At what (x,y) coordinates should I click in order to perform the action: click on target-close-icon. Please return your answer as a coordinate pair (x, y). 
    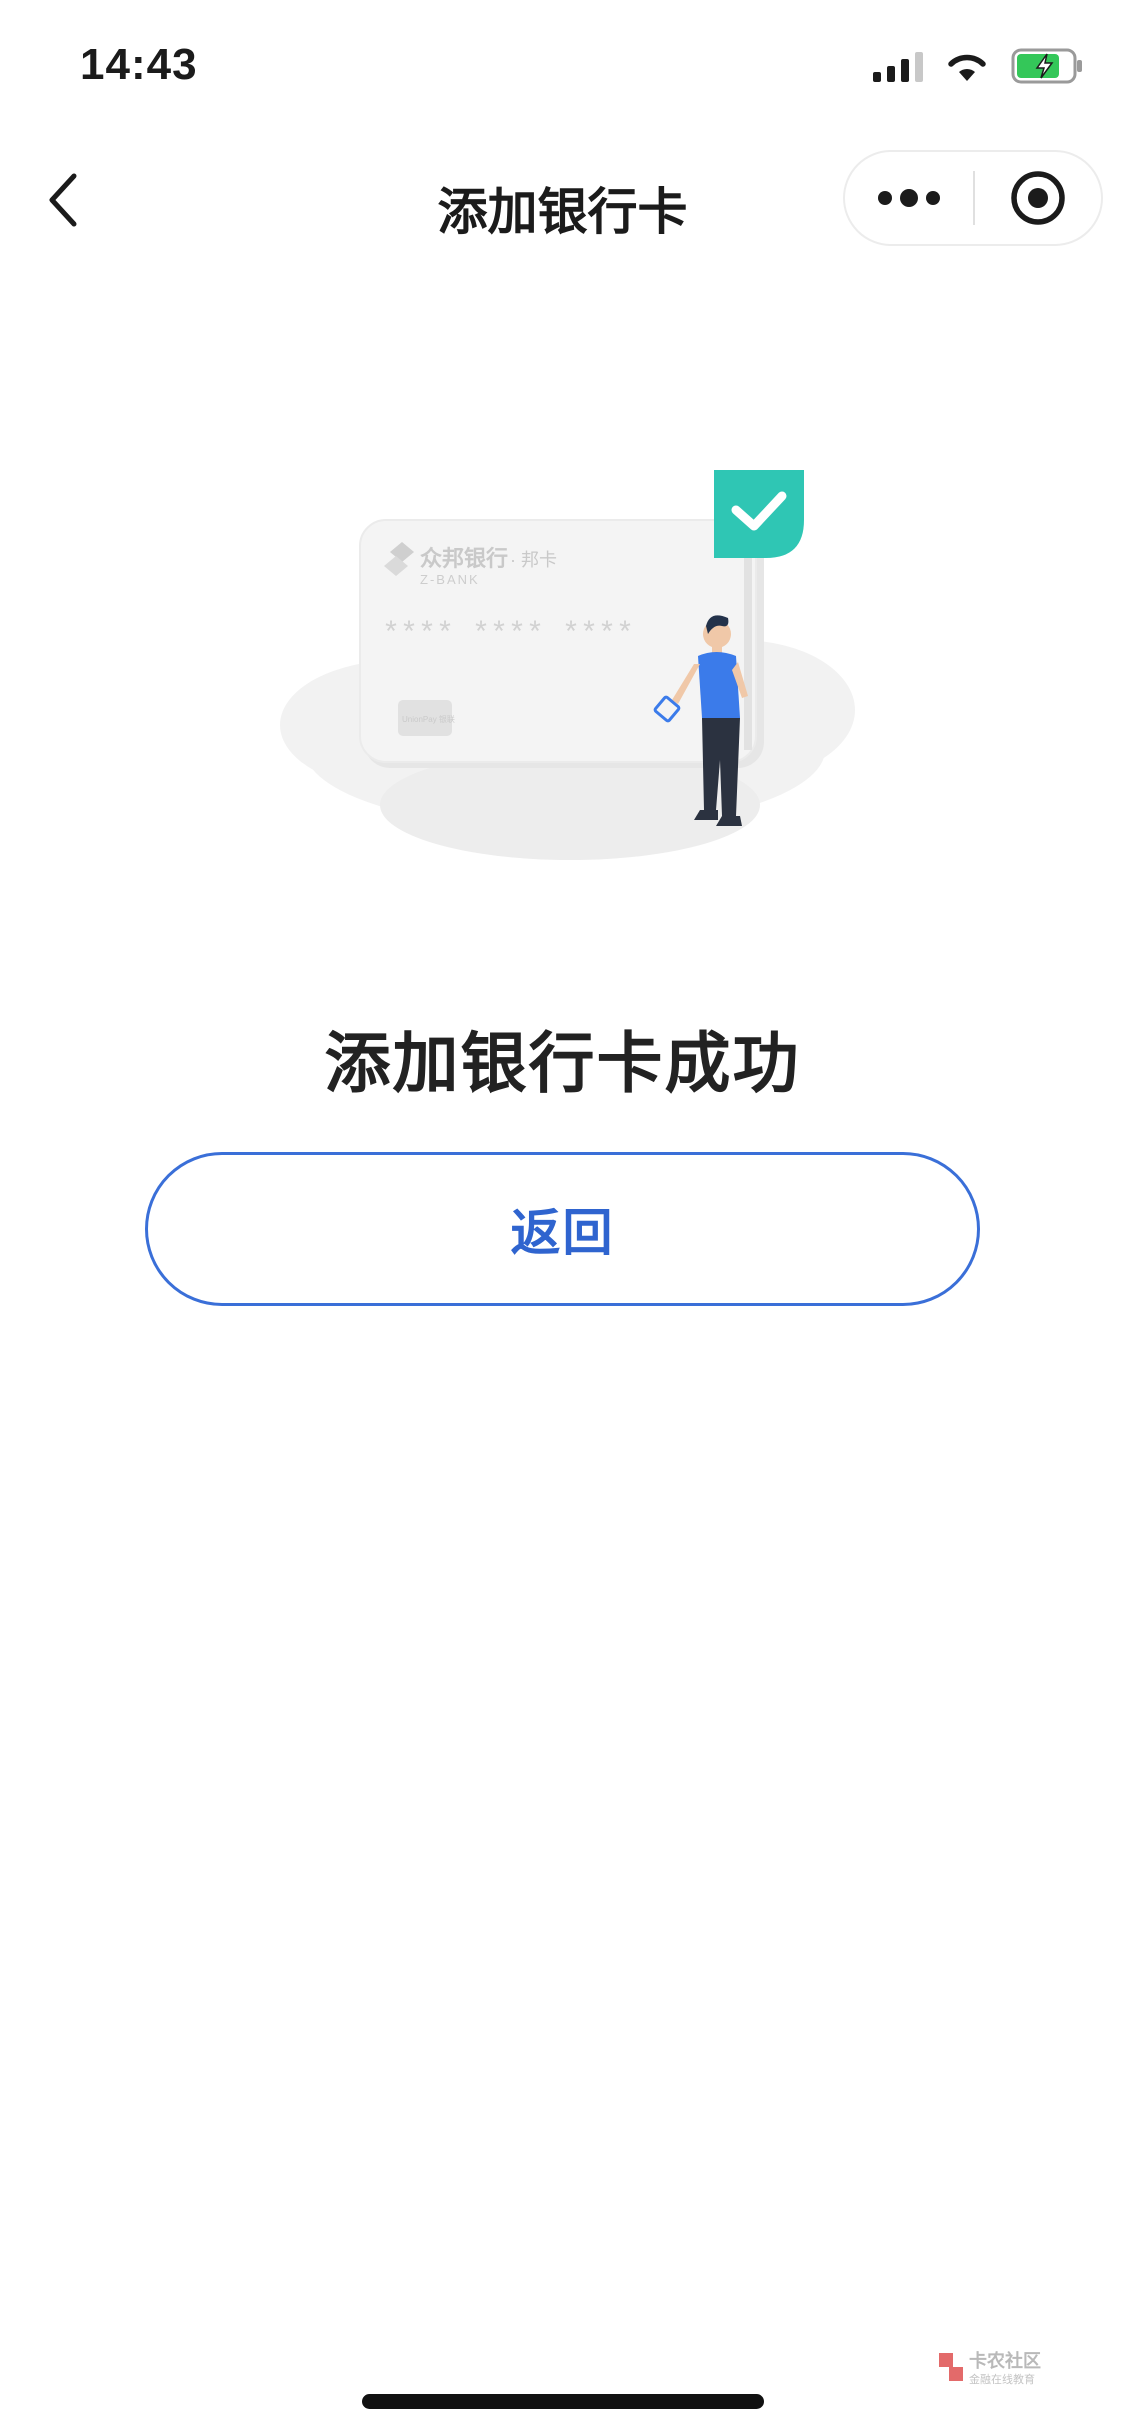
    Looking at the image, I should click on (1038, 198).